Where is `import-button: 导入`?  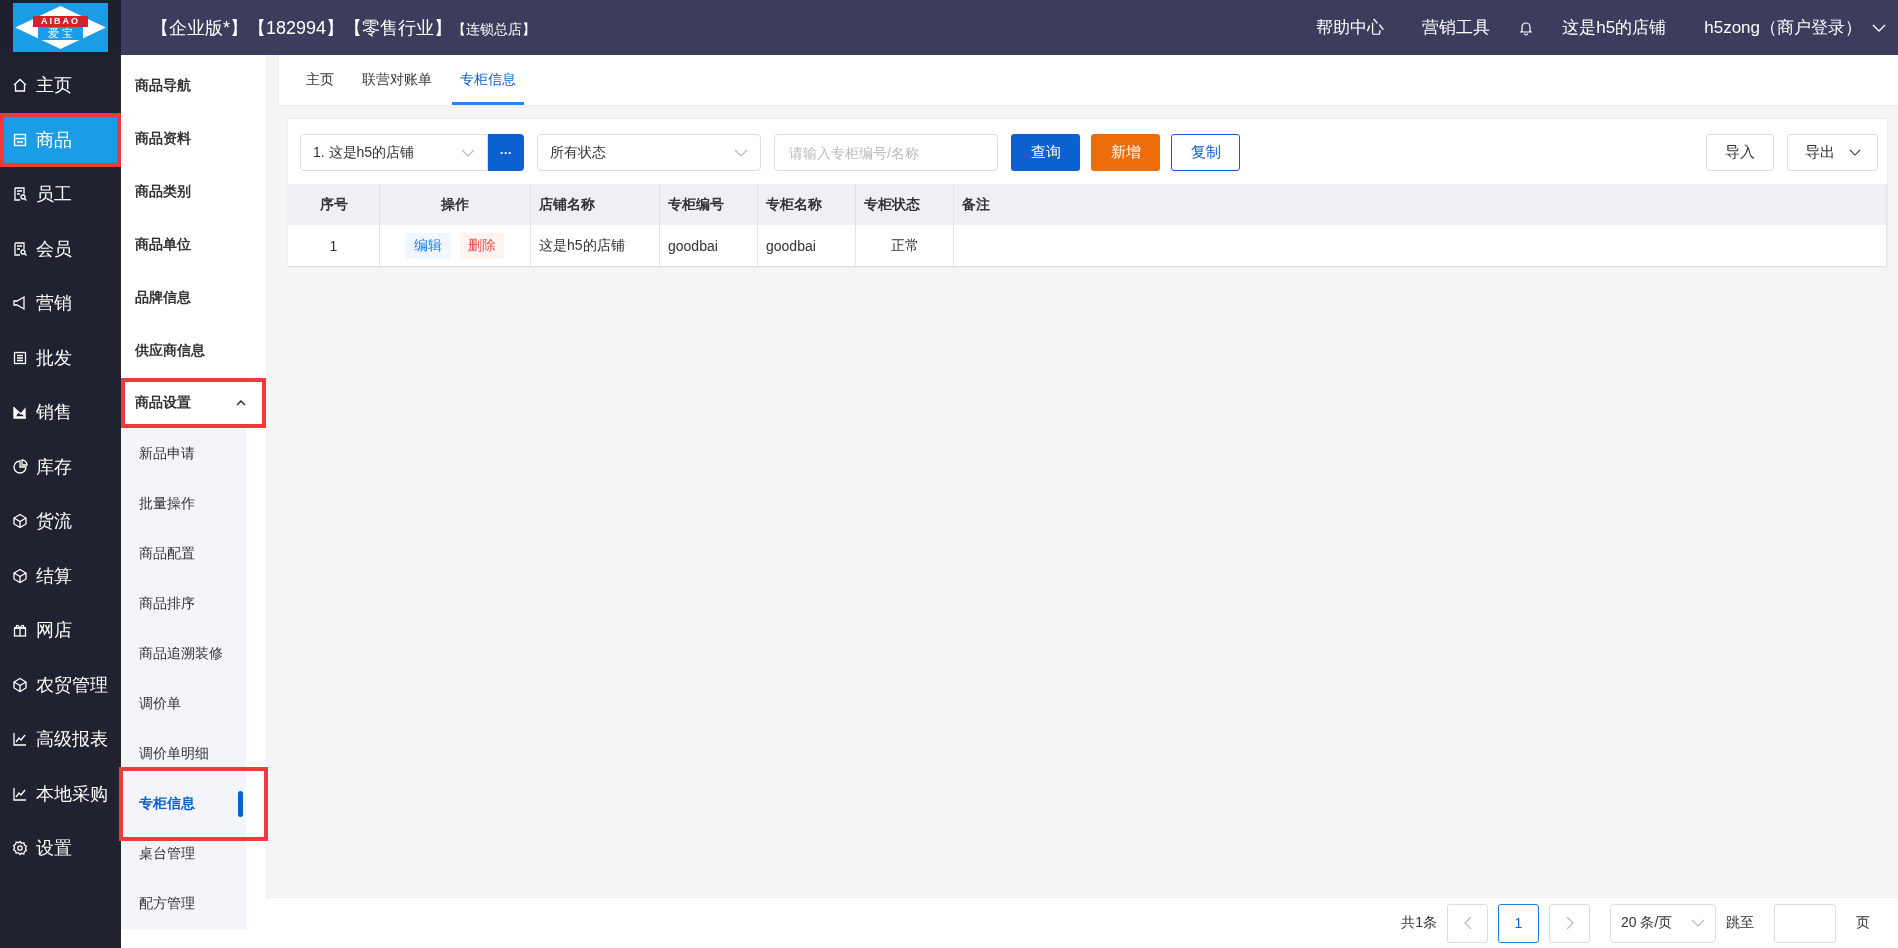
import-button: 导入 is located at coordinates (1740, 152).